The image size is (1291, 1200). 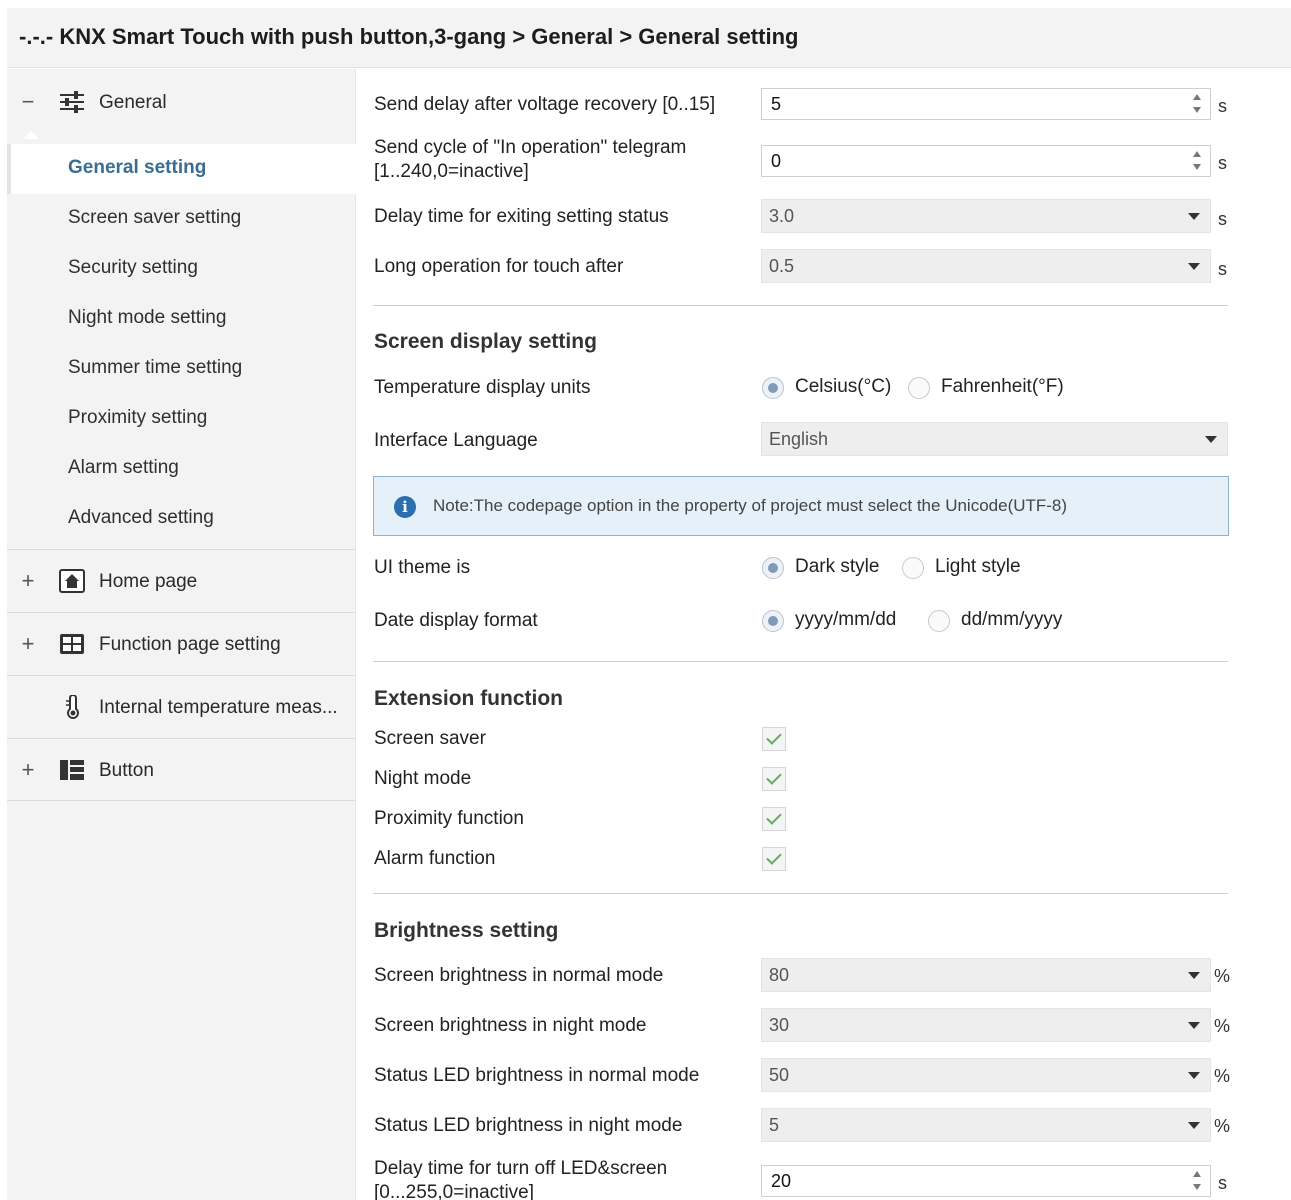 I want to click on language-label: Interface Language, so click(x=456, y=440).